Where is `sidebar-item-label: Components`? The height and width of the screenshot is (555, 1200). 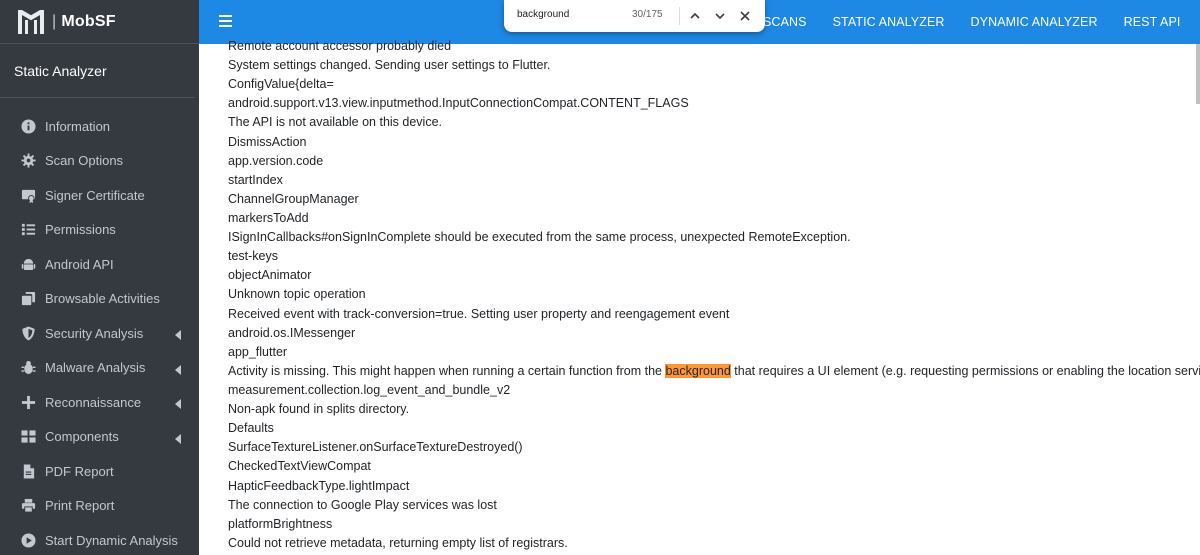 sidebar-item-label: Components is located at coordinates (82, 437).